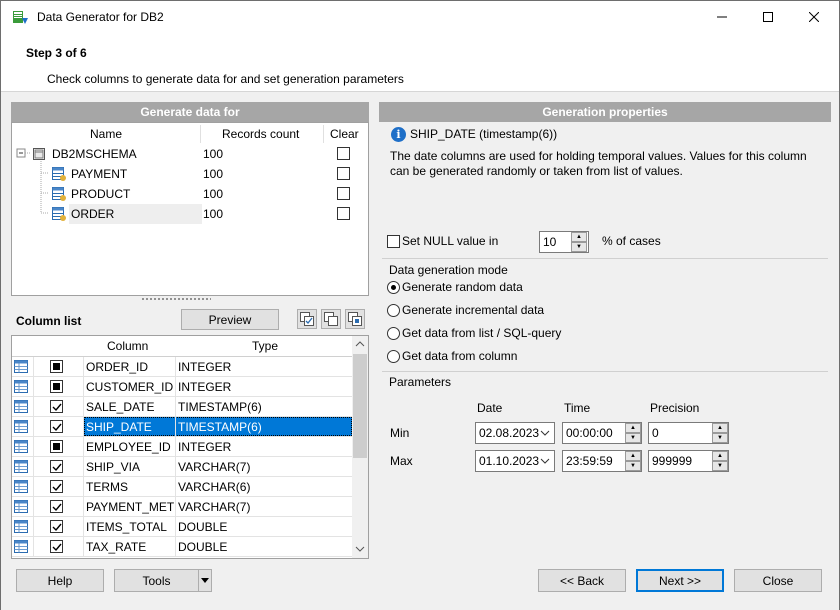 The height and width of the screenshot is (610, 840). What do you see at coordinates (360, 549) in the screenshot?
I see `scroll-down-icon` at bounding box center [360, 549].